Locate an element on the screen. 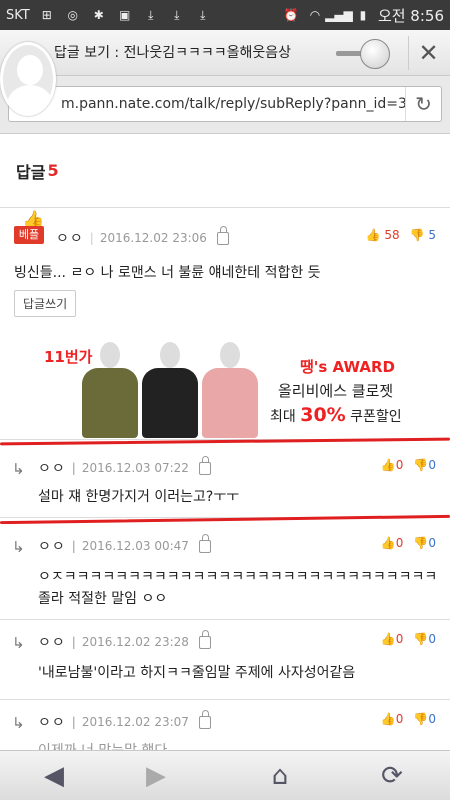 The height and width of the screenshot is (800, 450). forward-arrow-icon: ▶ is located at coordinates (156, 776).